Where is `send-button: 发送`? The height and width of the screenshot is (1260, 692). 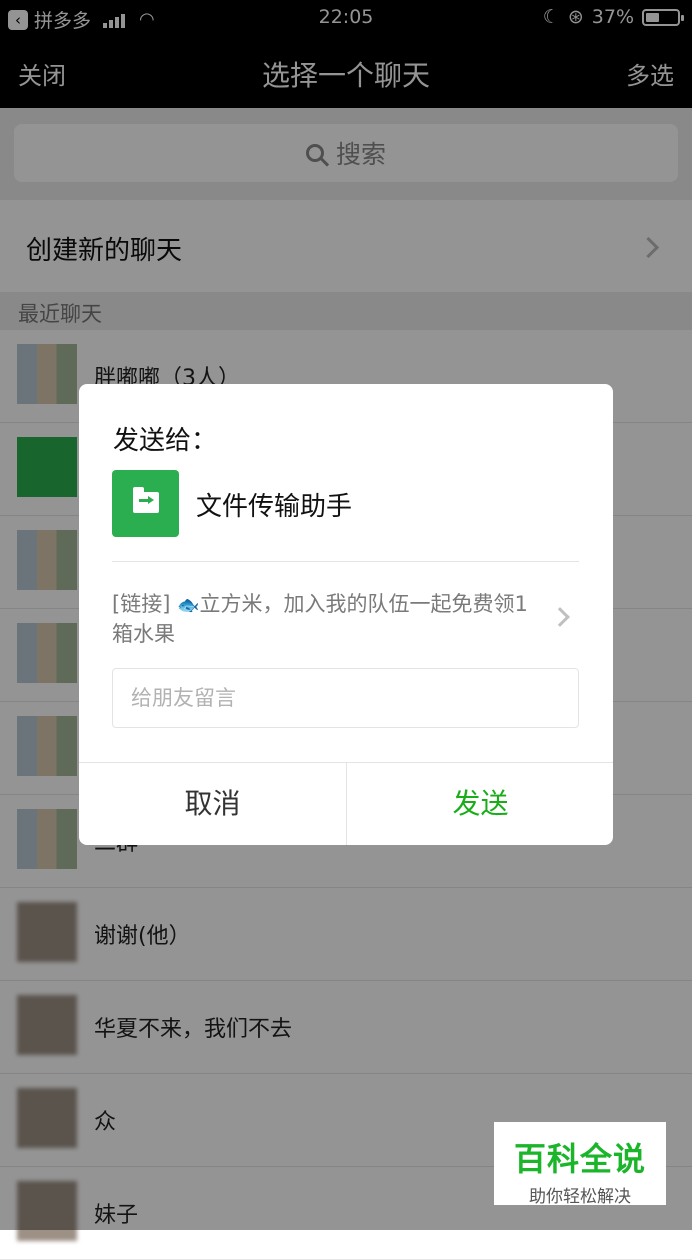 send-button: 发送 is located at coordinates (480, 804).